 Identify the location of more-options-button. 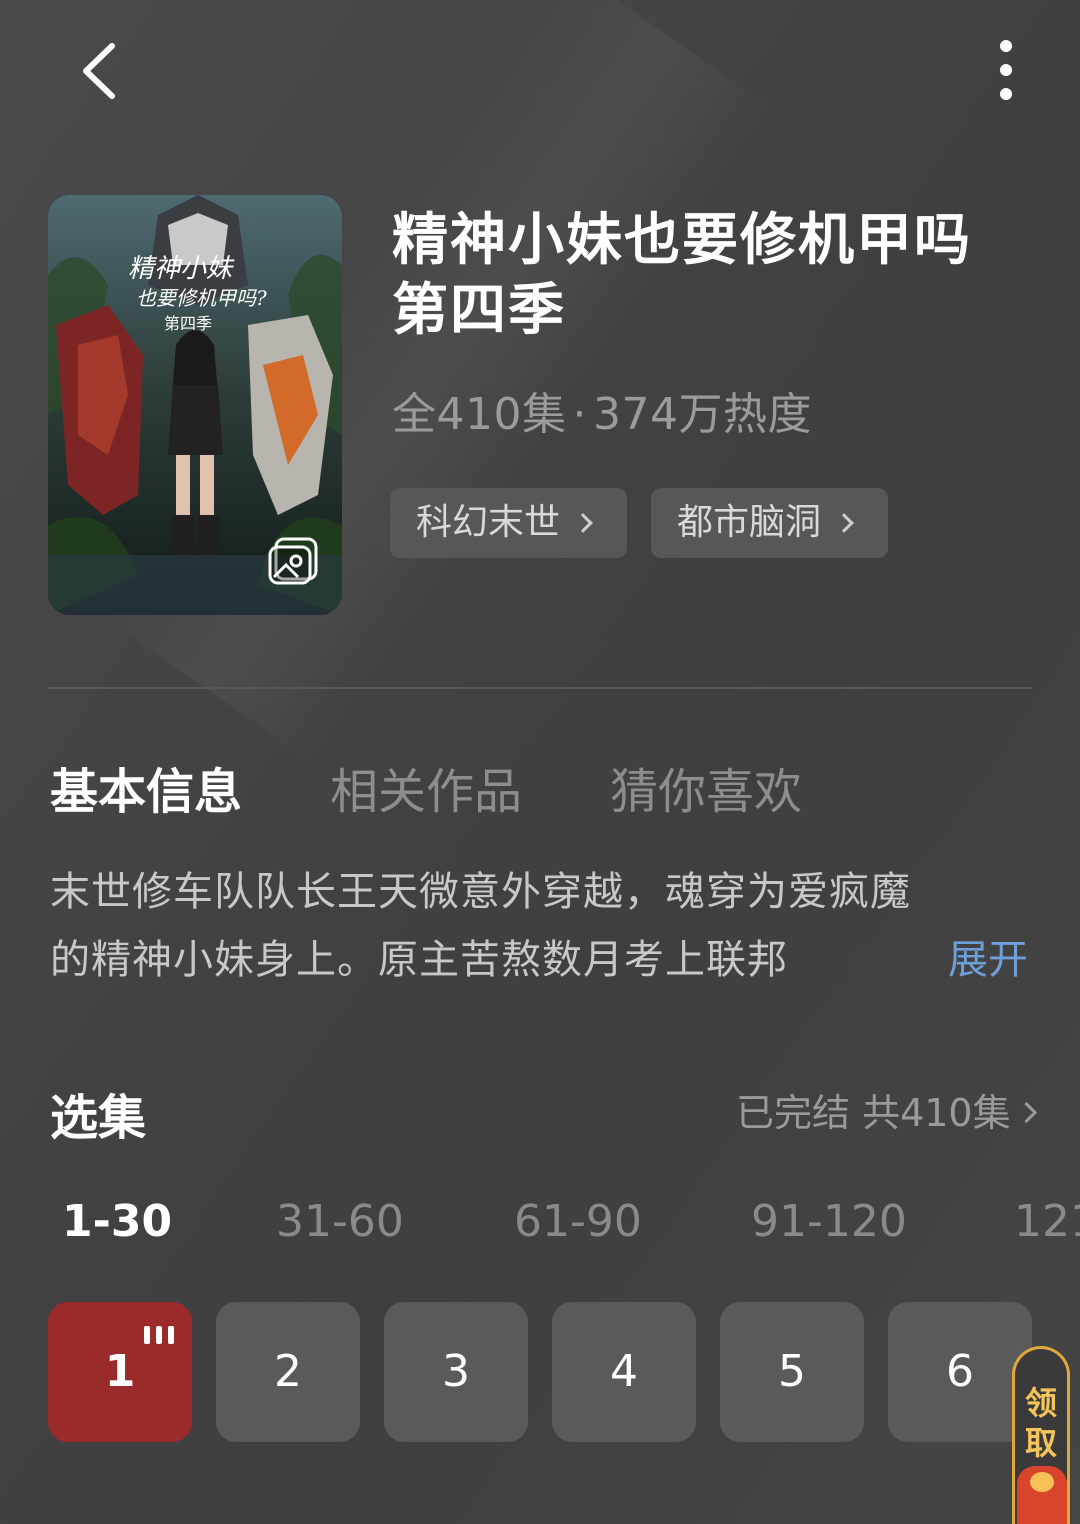
(1006, 70).